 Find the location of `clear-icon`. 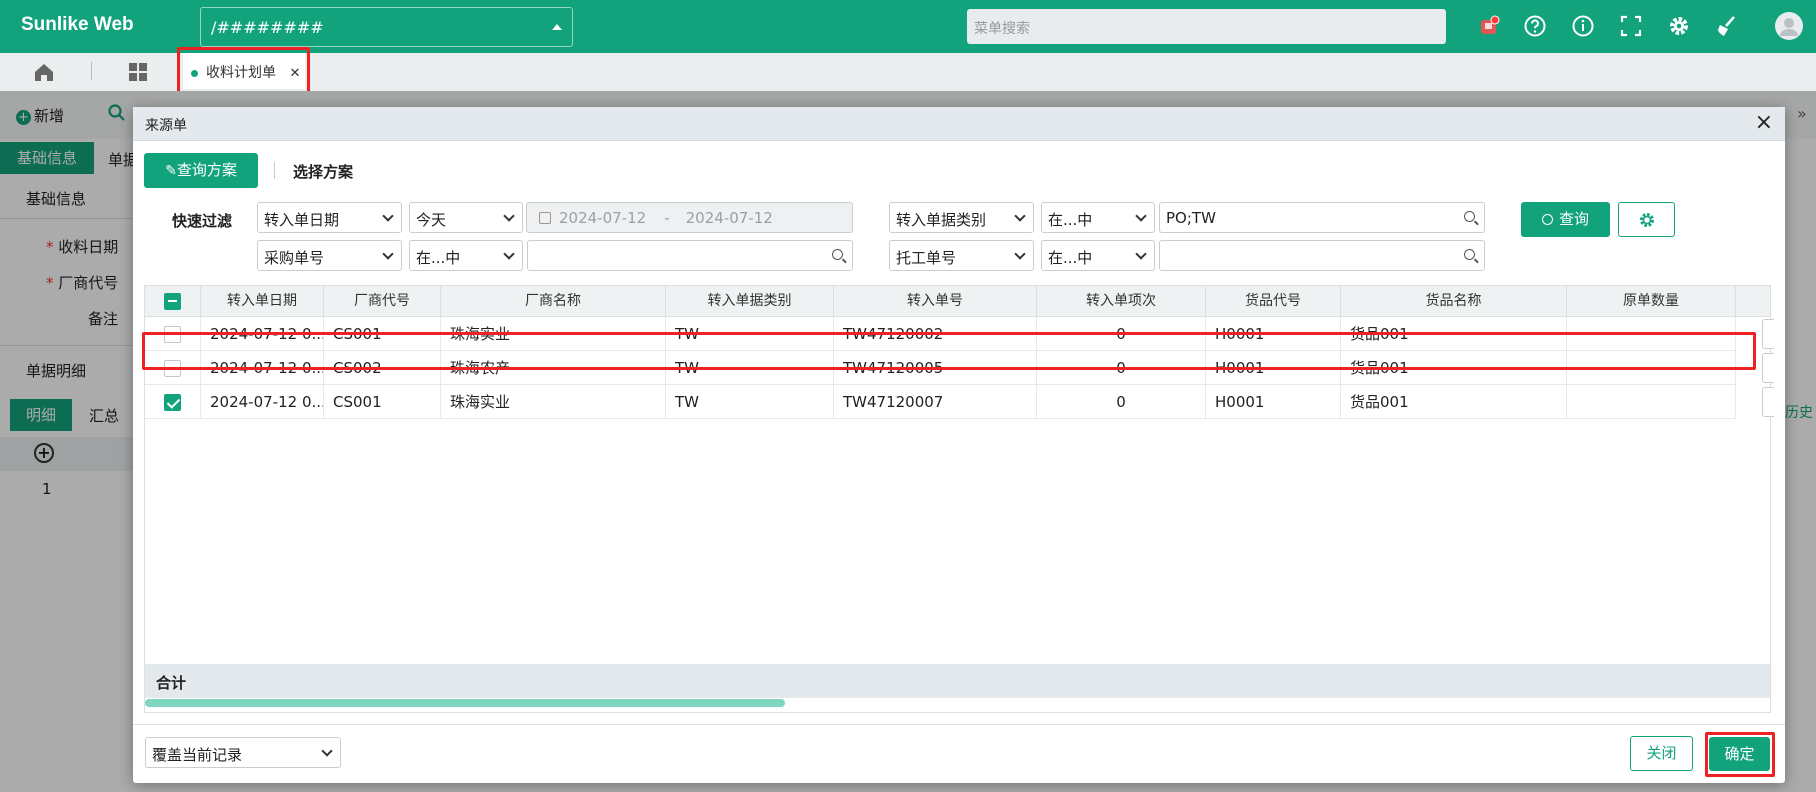

clear-icon is located at coordinates (1727, 26).